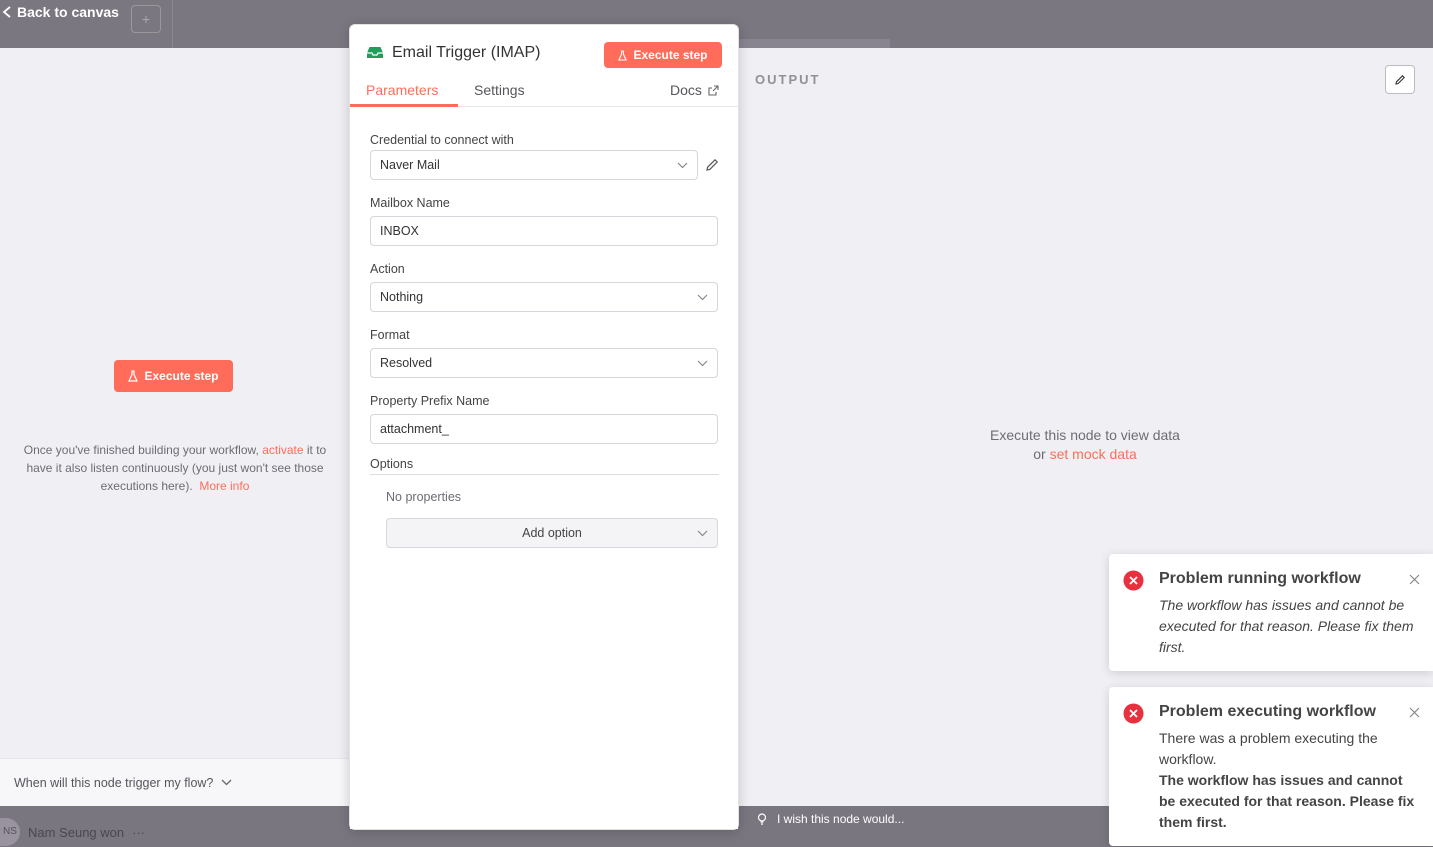 This screenshot has height=847, width=1433. Describe the element at coordinates (1093, 454) in the screenshot. I see `set-mock-data-link: set mock data` at that location.